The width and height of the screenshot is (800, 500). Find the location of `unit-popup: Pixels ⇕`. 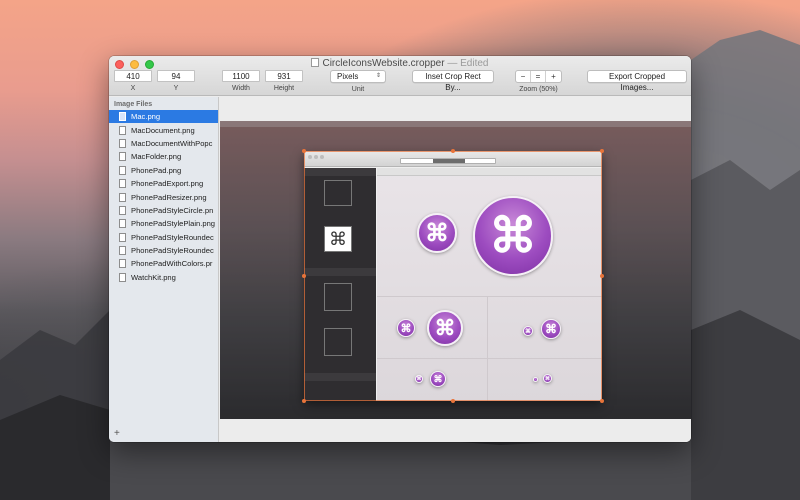

unit-popup: Pixels ⇕ is located at coordinates (358, 76).